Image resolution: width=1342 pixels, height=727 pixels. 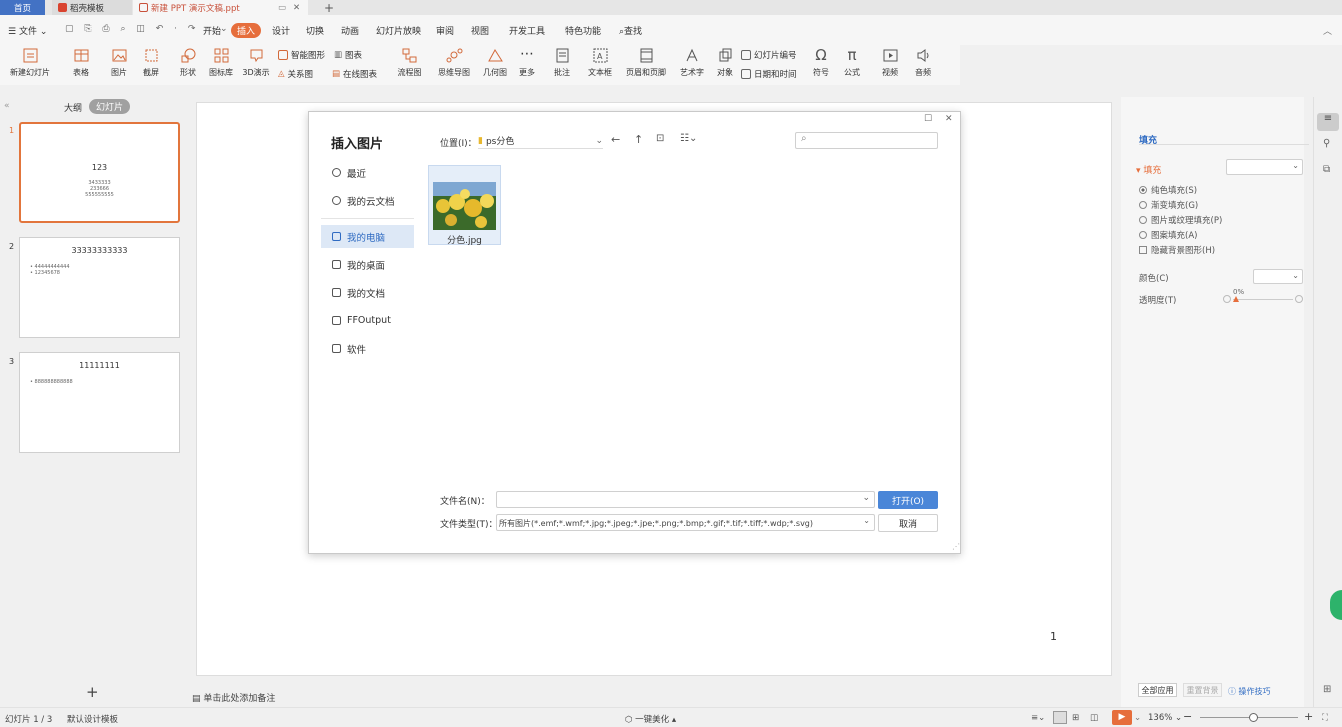 I want to click on fill-type-select: ⌄, so click(x=1264, y=167).